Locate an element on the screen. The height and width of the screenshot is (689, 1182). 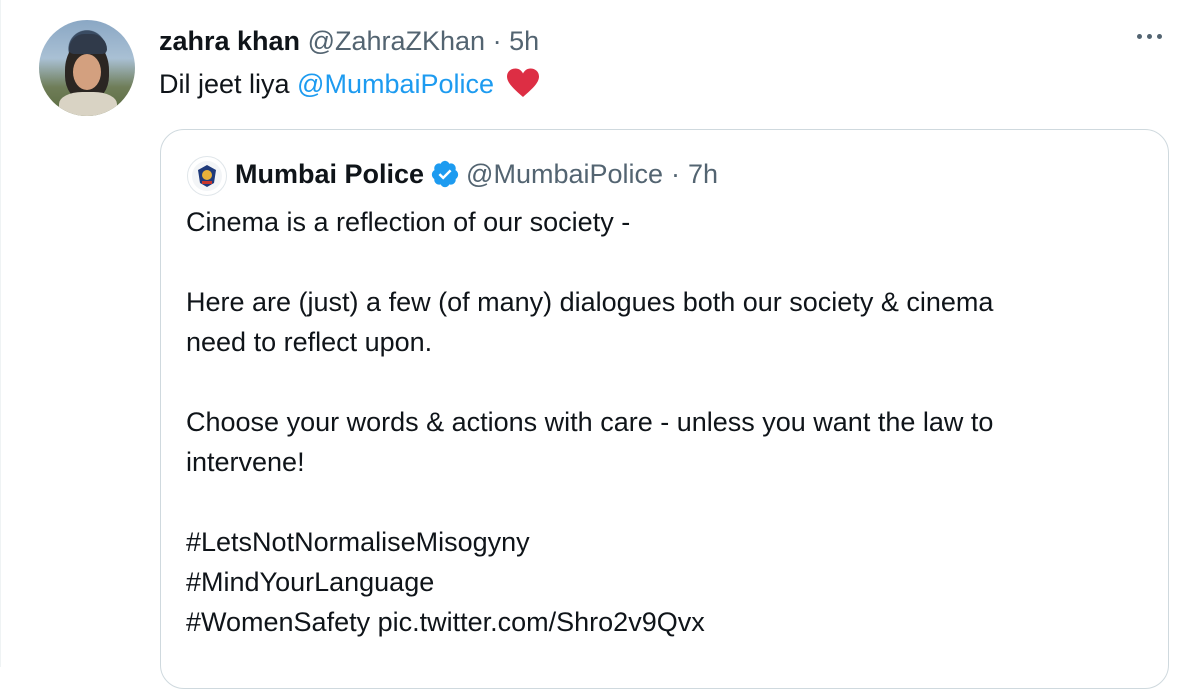
tweet-header: zahra khan @ZahraZKhan · 5h is located at coordinates (349, 41).